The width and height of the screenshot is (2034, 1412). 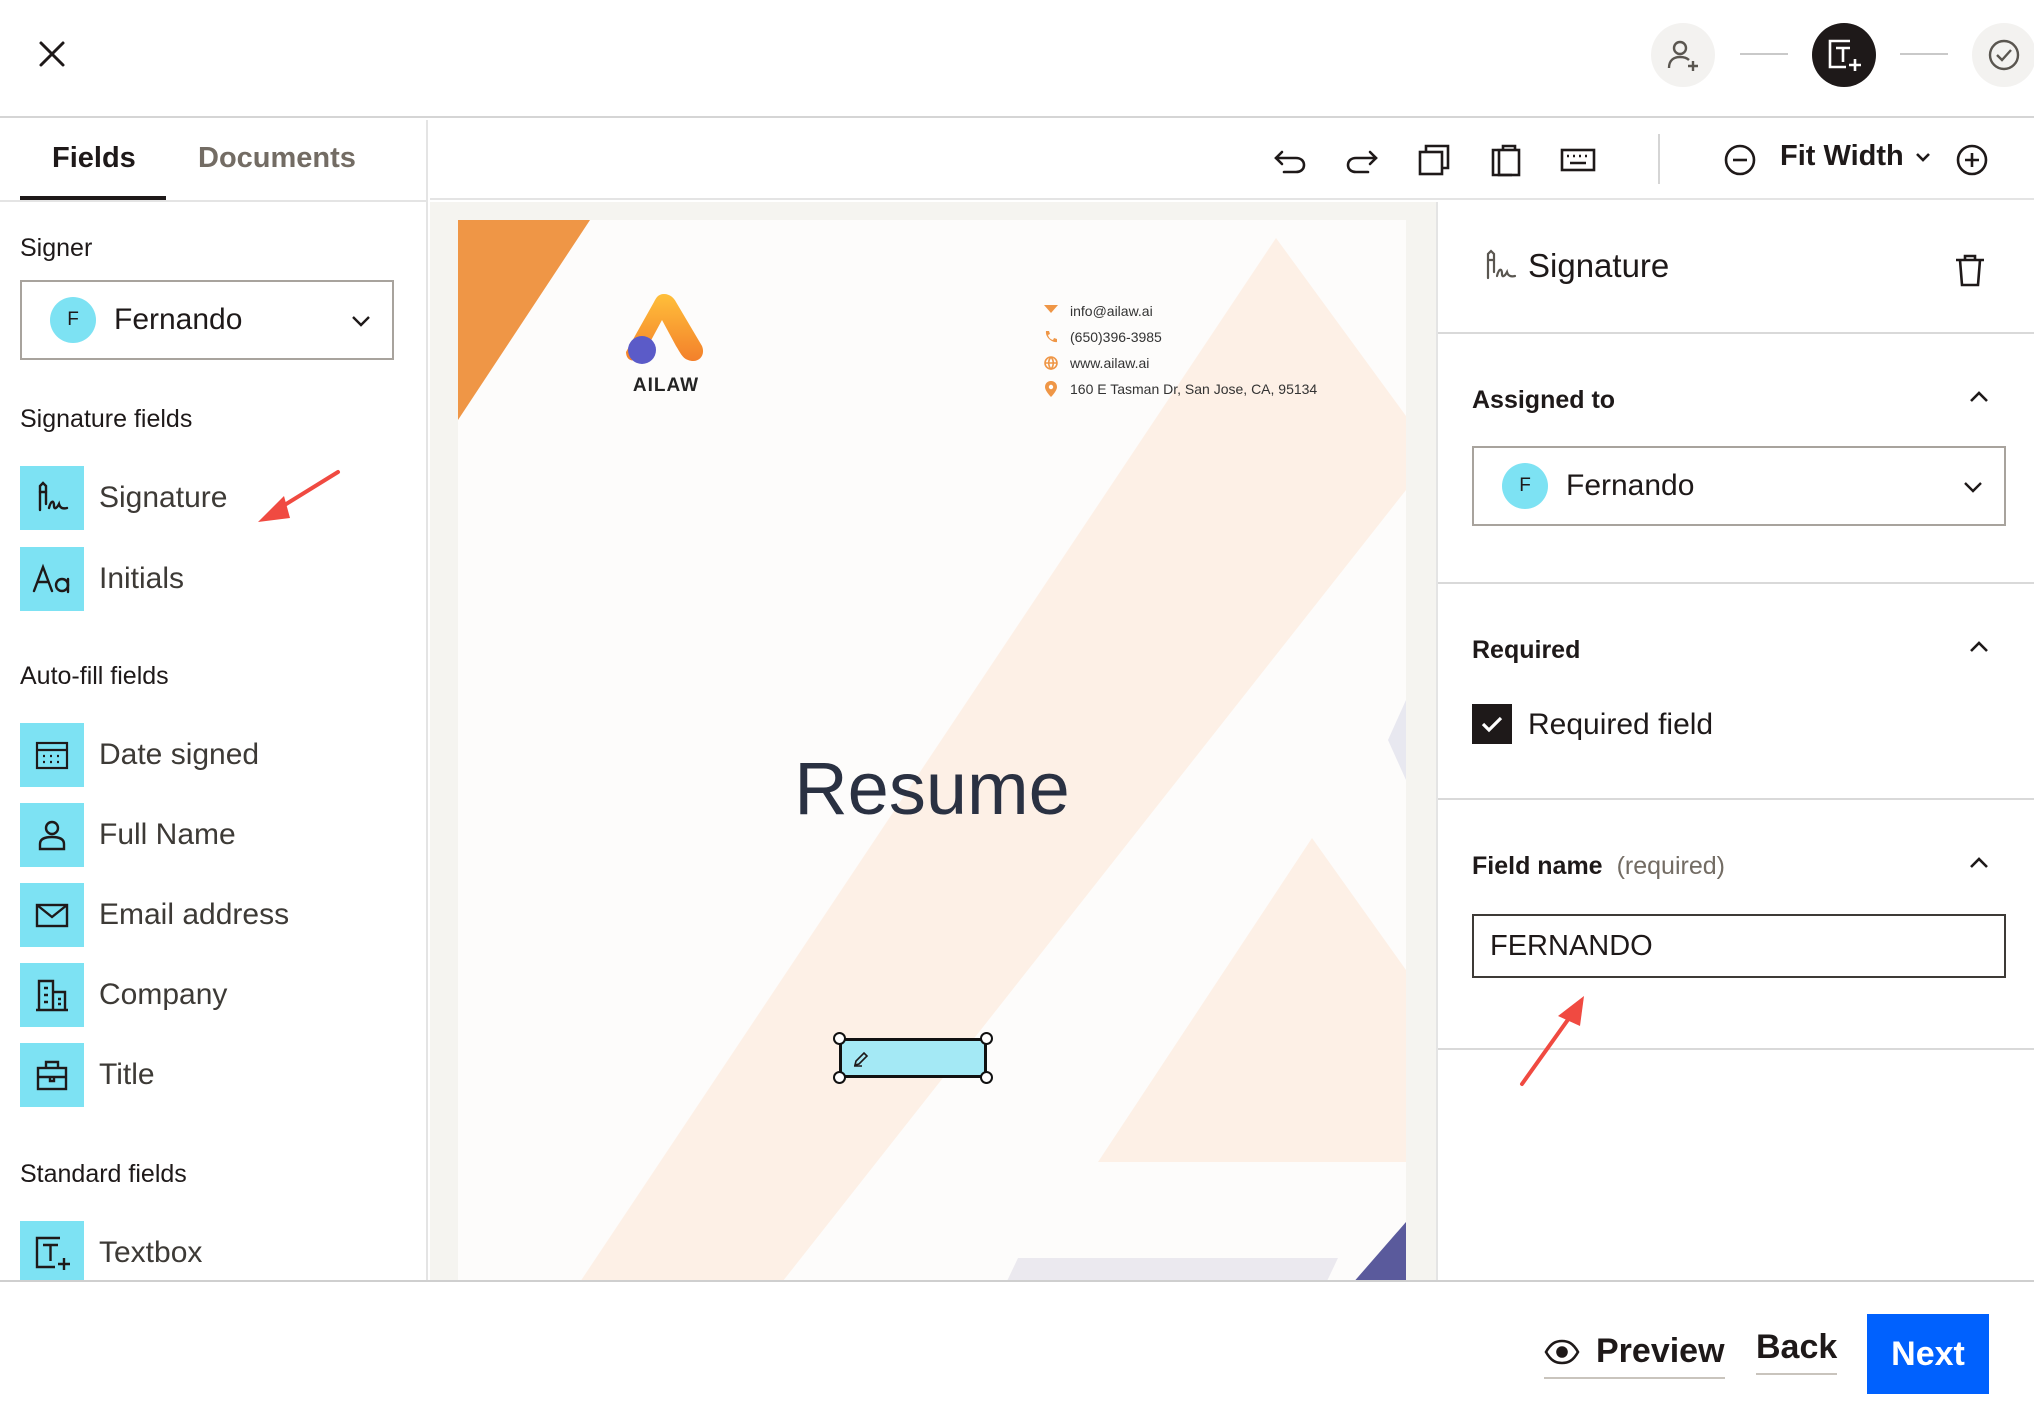 I want to click on collapse-assigned-button, so click(x=1979, y=397).